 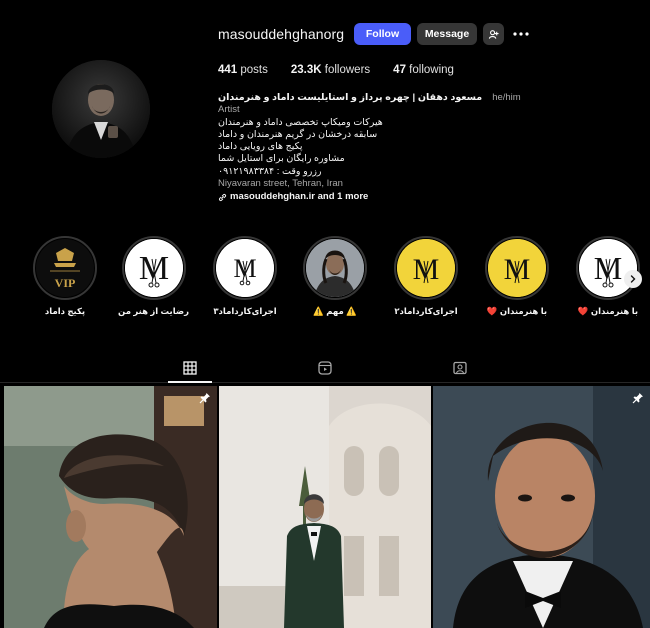 I want to click on tabs-divider, so click(x=325, y=382).